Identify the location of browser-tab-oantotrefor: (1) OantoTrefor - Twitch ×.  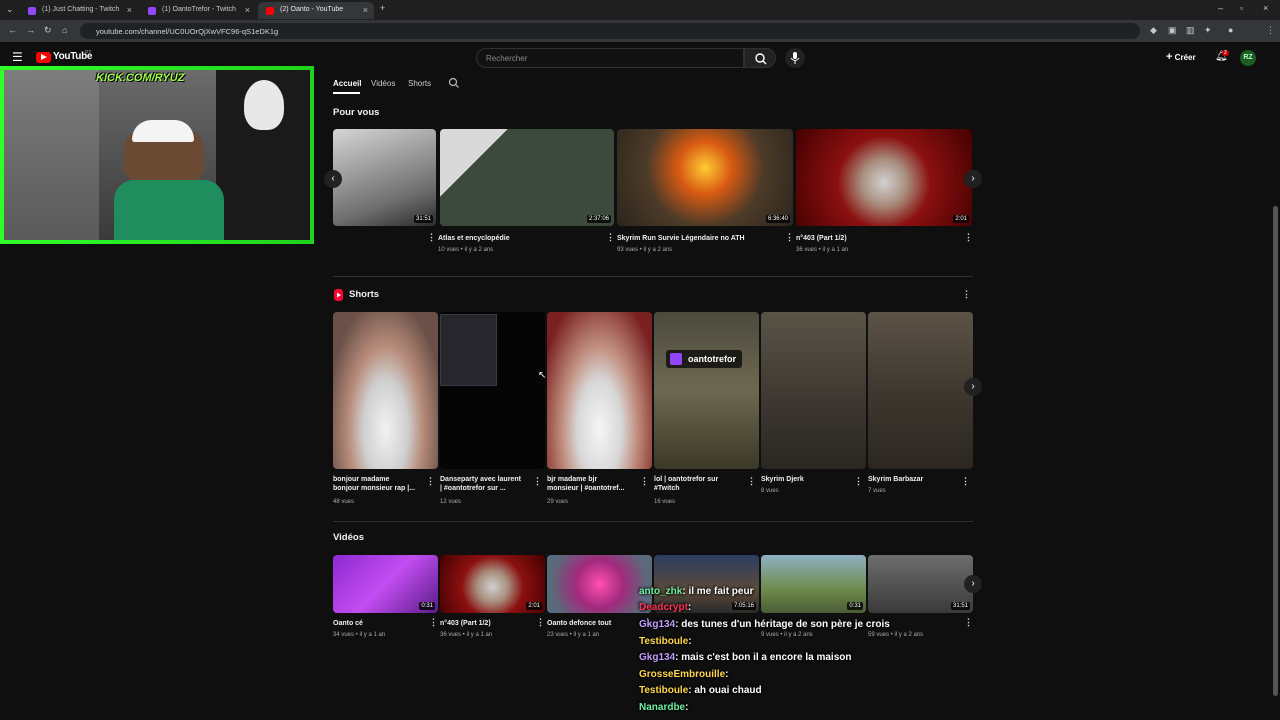
(198, 10).